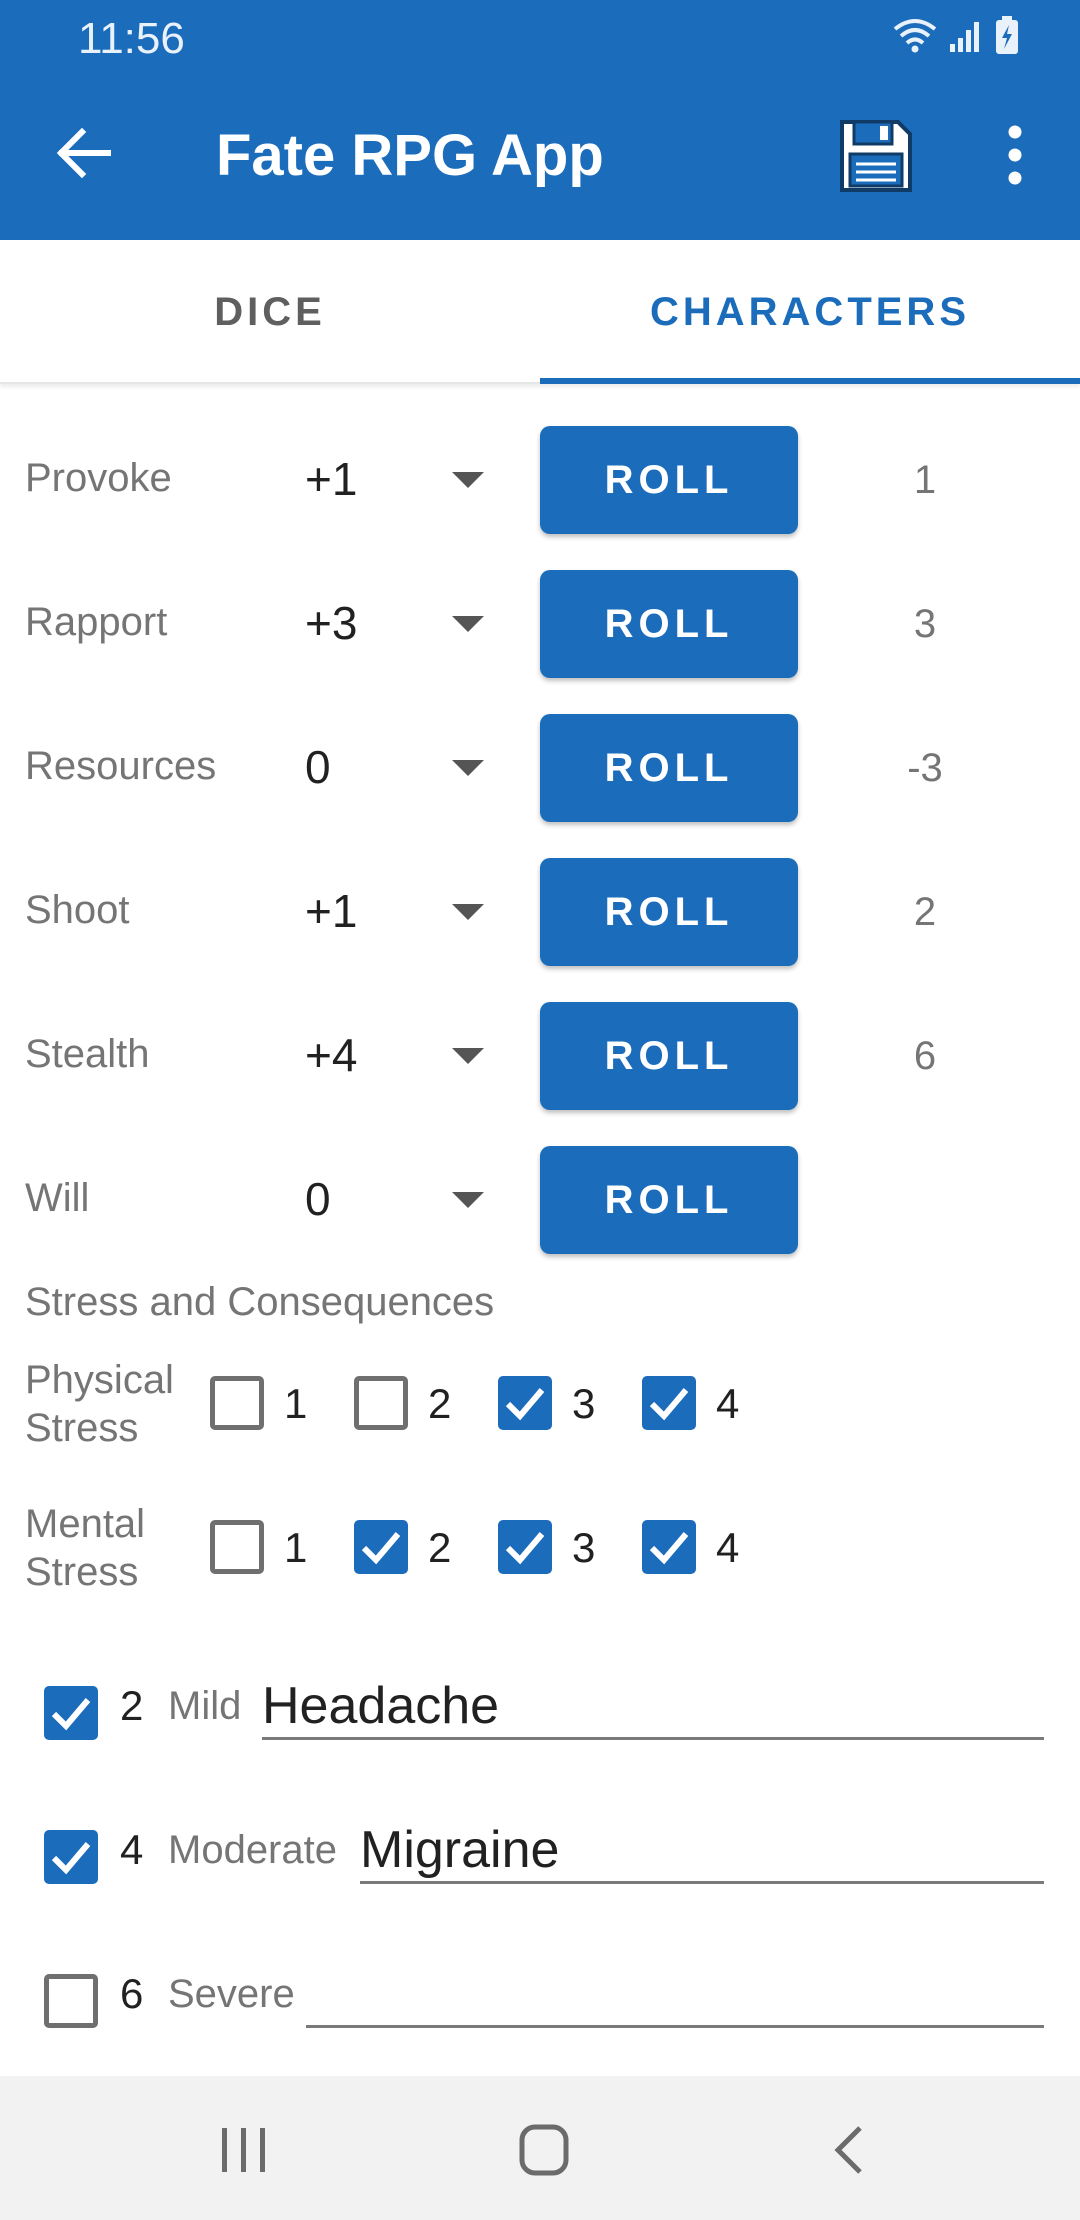  I want to click on skill-value-select: +4, so click(331, 1055).